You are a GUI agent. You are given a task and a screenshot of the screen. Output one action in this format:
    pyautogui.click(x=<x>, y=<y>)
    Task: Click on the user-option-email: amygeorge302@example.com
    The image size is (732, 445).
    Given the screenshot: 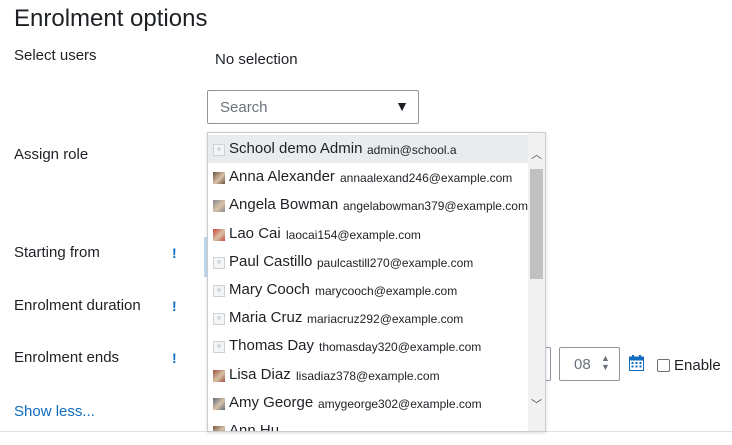 What is the action you would take?
    pyautogui.click(x=400, y=403)
    